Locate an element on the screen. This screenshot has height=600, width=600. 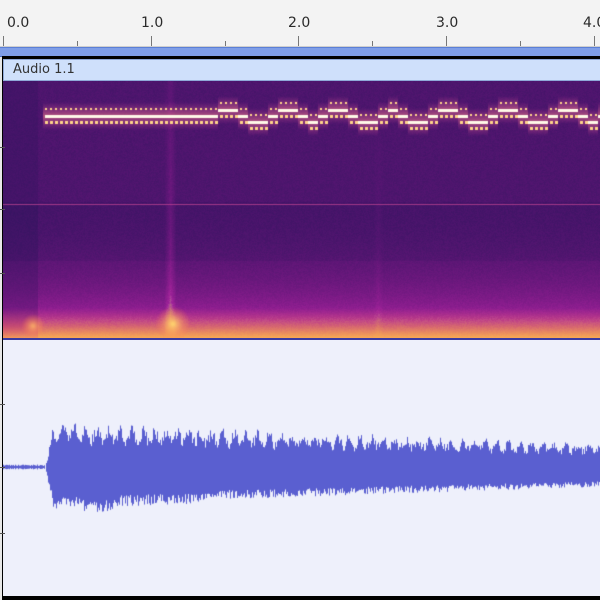
ruler-label-1: 1.0 is located at coordinates (152, 23).